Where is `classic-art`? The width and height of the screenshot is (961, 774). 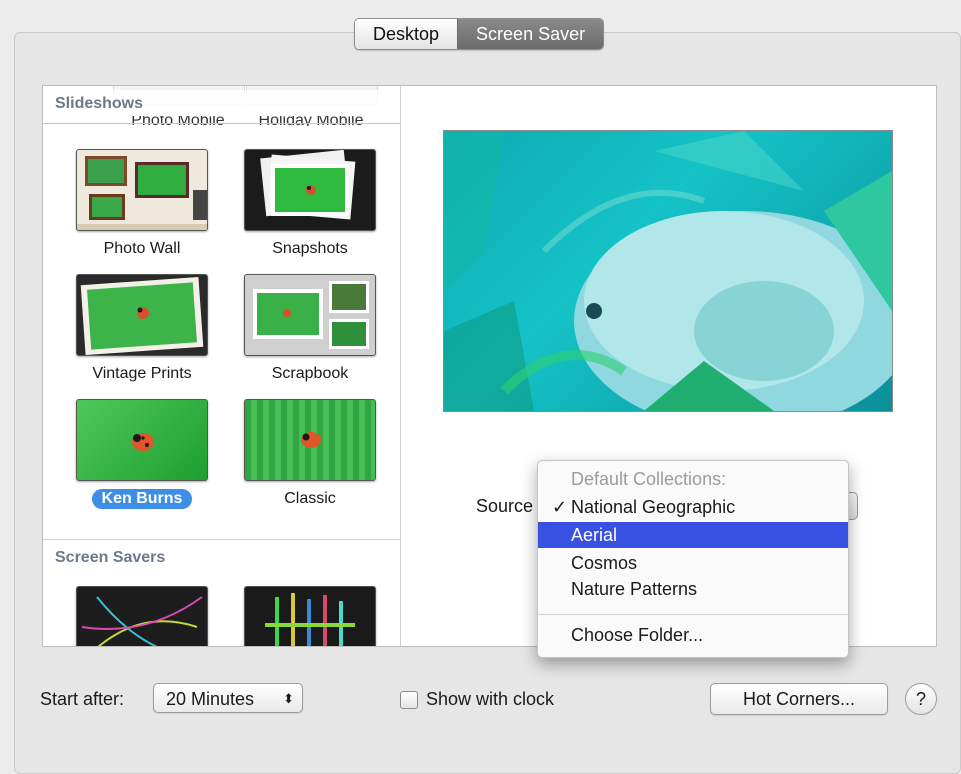
classic-art is located at coordinates (311, 440).